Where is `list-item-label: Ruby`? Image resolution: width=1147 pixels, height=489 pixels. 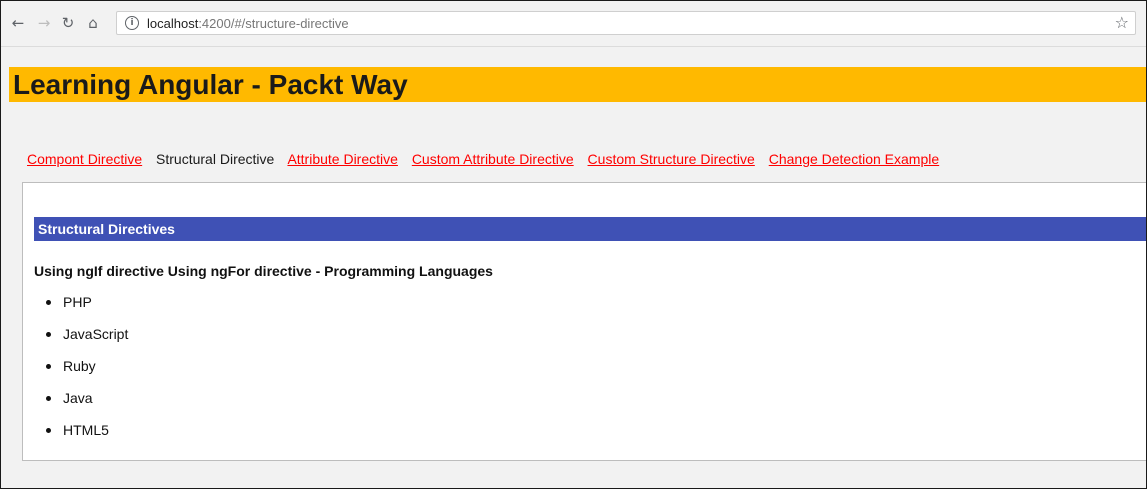 list-item-label: Ruby is located at coordinates (79, 366).